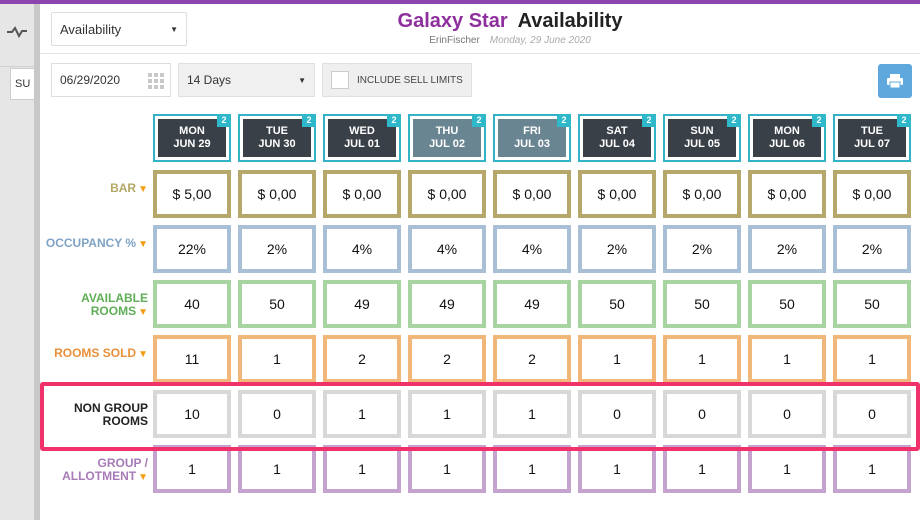  What do you see at coordinates (895, 81) in the screenshot?
I see `print-button` at bounding box center [895, 81].